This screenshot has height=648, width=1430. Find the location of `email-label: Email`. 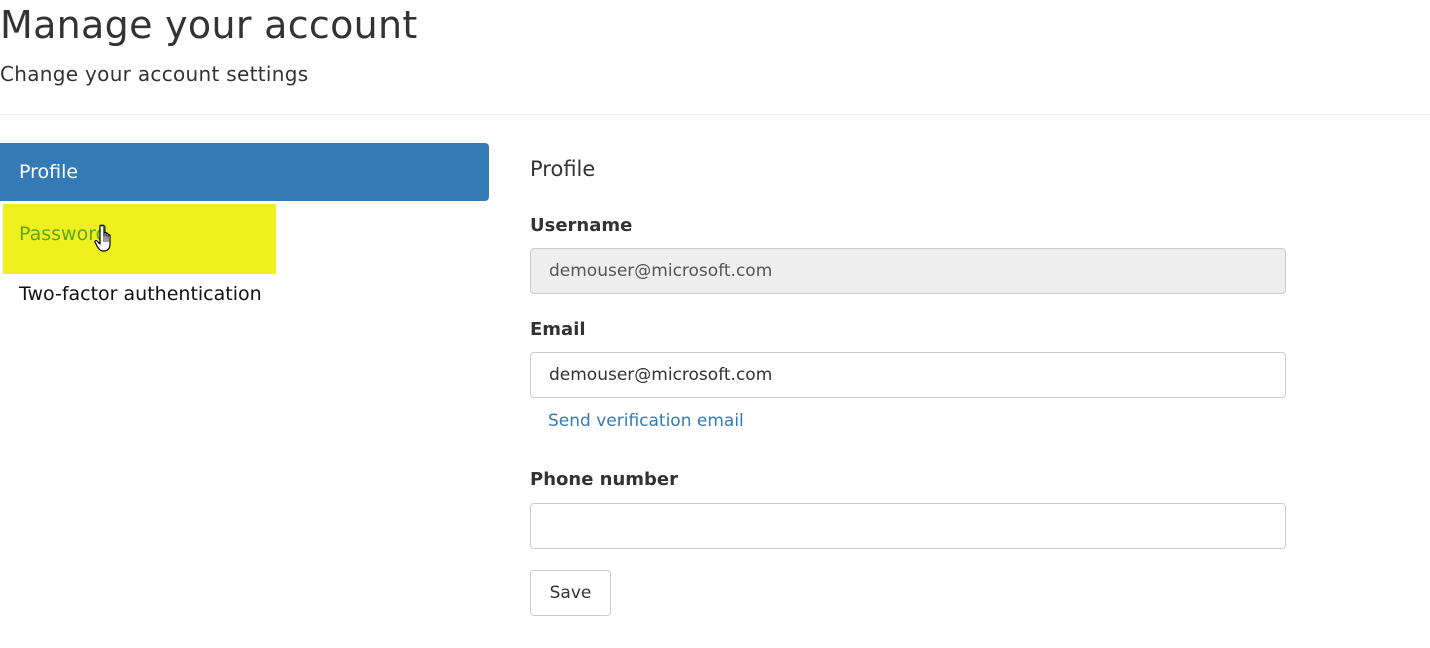

email-label: Email is located at coordinates (558, 329).